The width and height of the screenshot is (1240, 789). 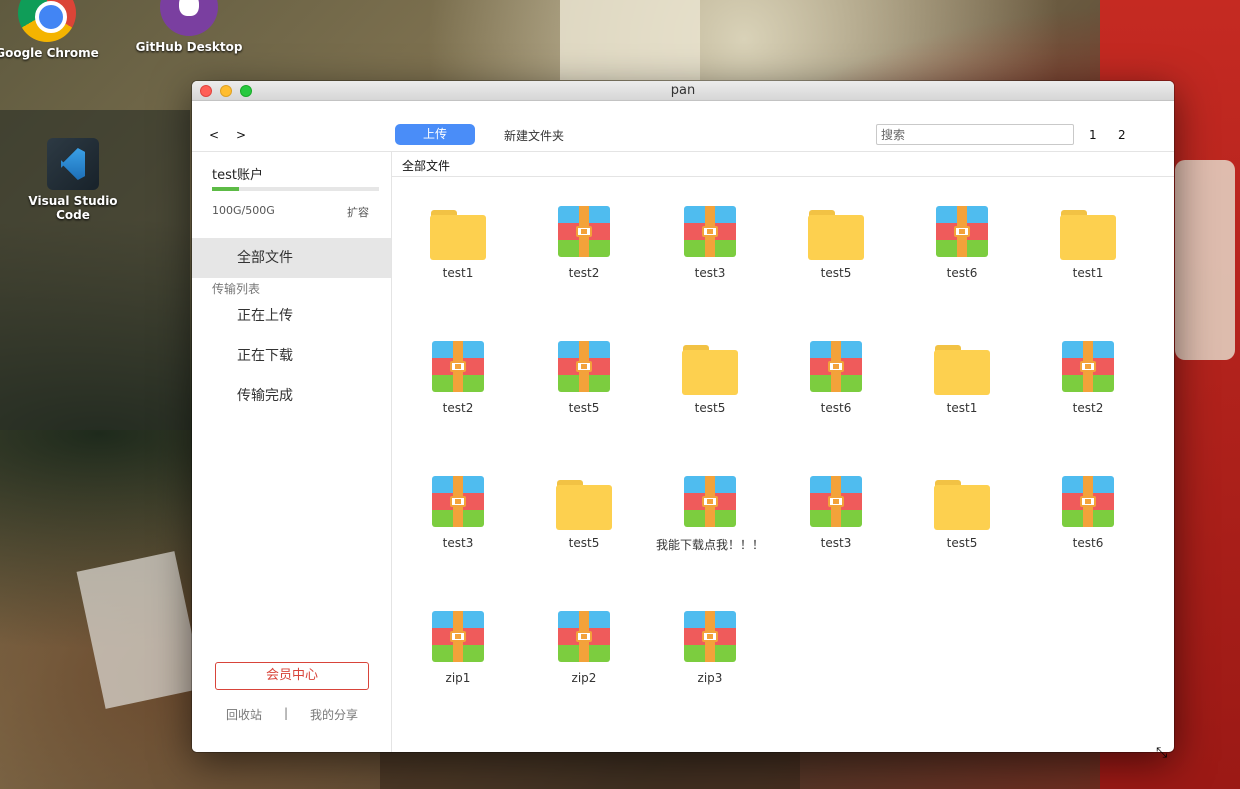 What do you see at coordinates (49, 53) in the screenshot?
I see `desktop-icon-label: Google Chrome` at bounding box center [49, 53].